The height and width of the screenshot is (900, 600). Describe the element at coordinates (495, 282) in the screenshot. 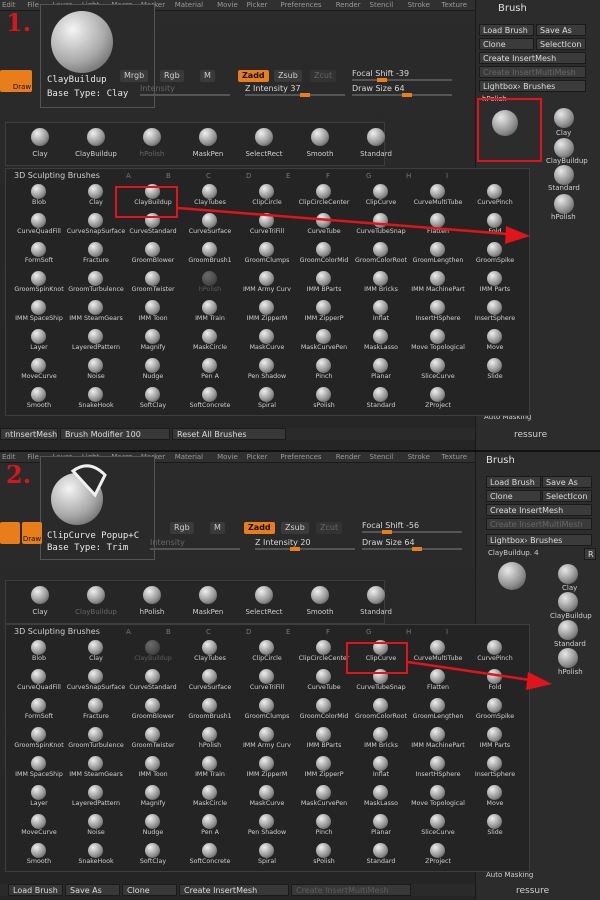

I see `brush-cell-imm-parts: IMM Parts` at that location.